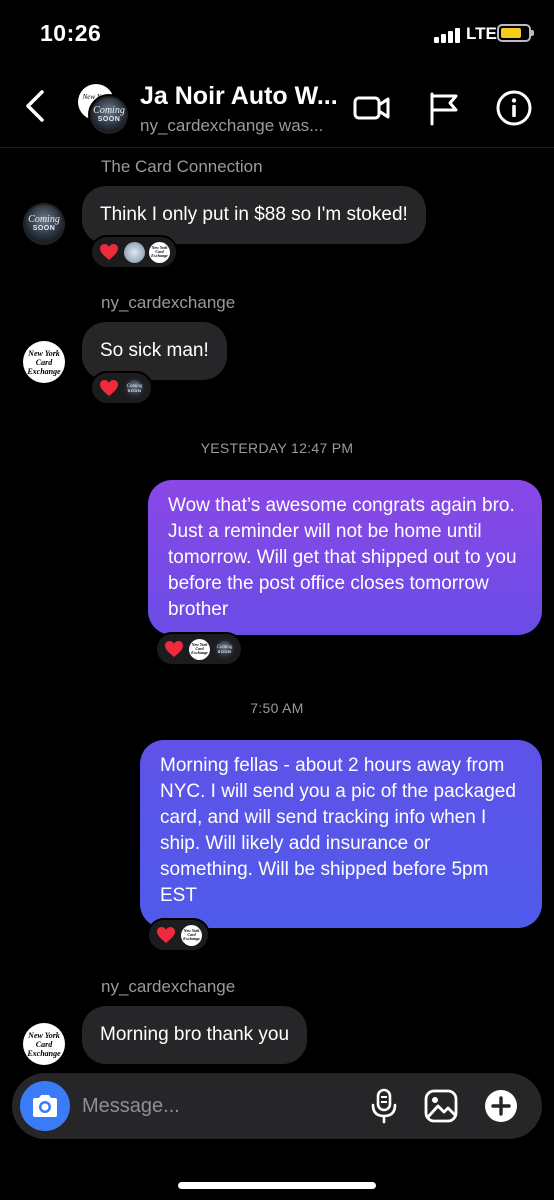 The height and width of the screenshot is (1200, 554). I want to click on back-chevron-icon, so click(35, 106).